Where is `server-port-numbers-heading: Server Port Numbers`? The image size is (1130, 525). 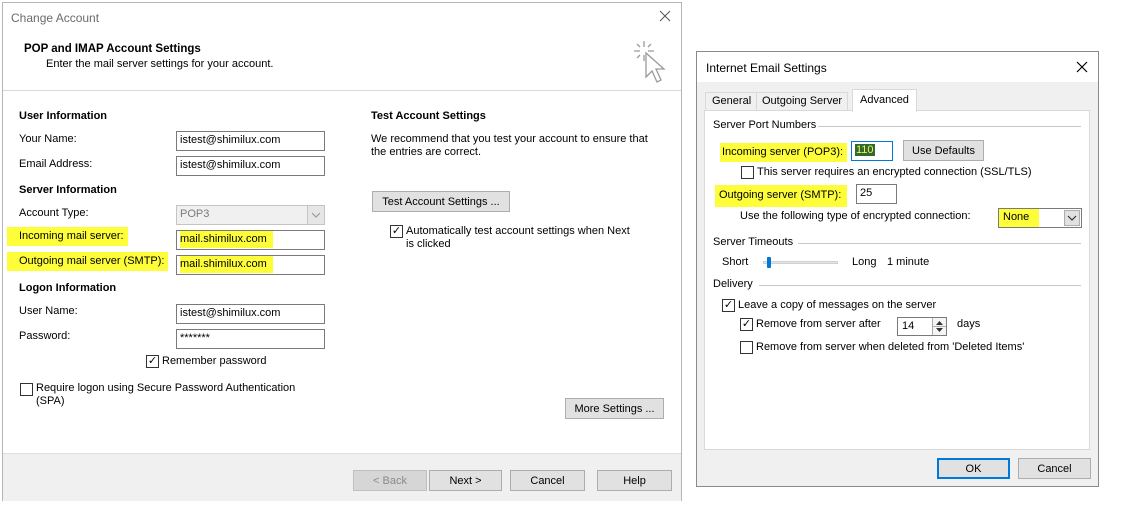 server-port-numbers-heading: Server Port Numbers is located at coordinates (765, 125).